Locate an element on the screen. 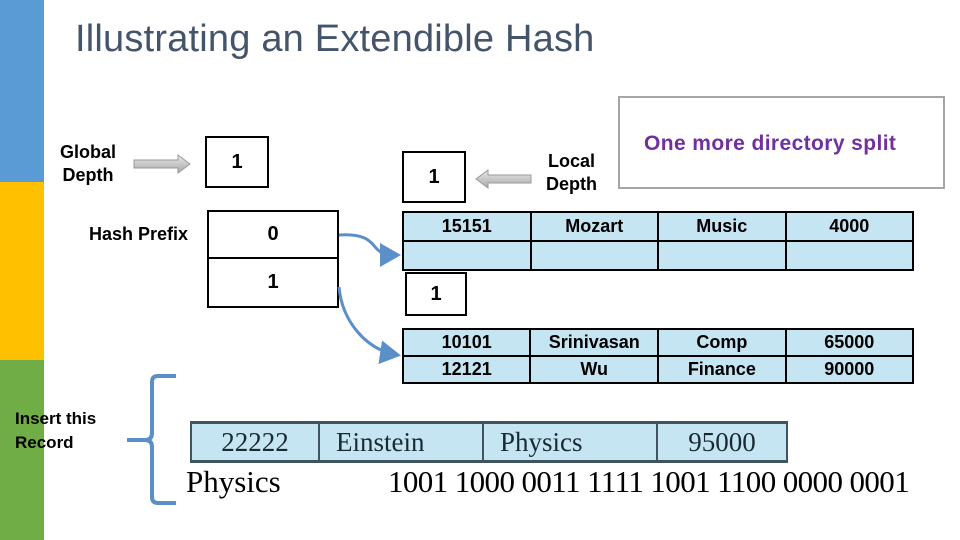  insert-record-label-line1: Insert this is located at coordinates (56, 418).